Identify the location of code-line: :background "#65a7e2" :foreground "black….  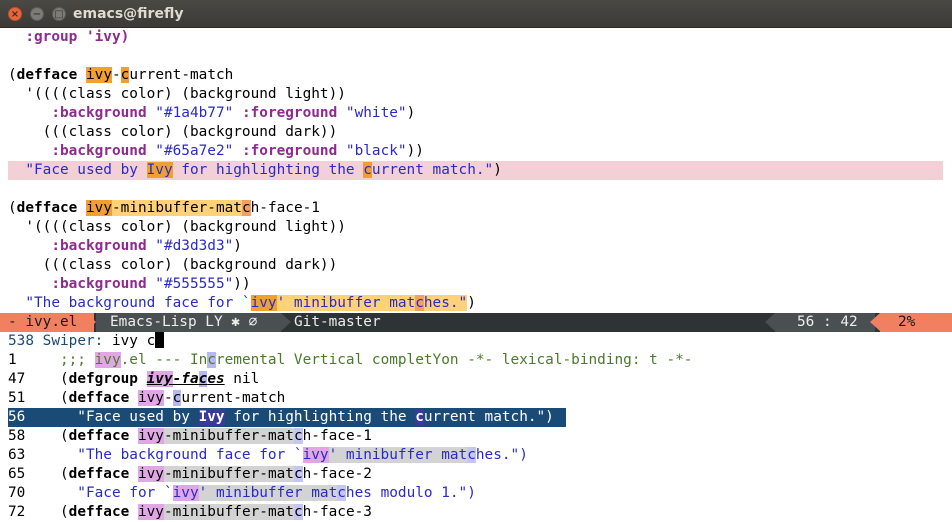
(237, 151).